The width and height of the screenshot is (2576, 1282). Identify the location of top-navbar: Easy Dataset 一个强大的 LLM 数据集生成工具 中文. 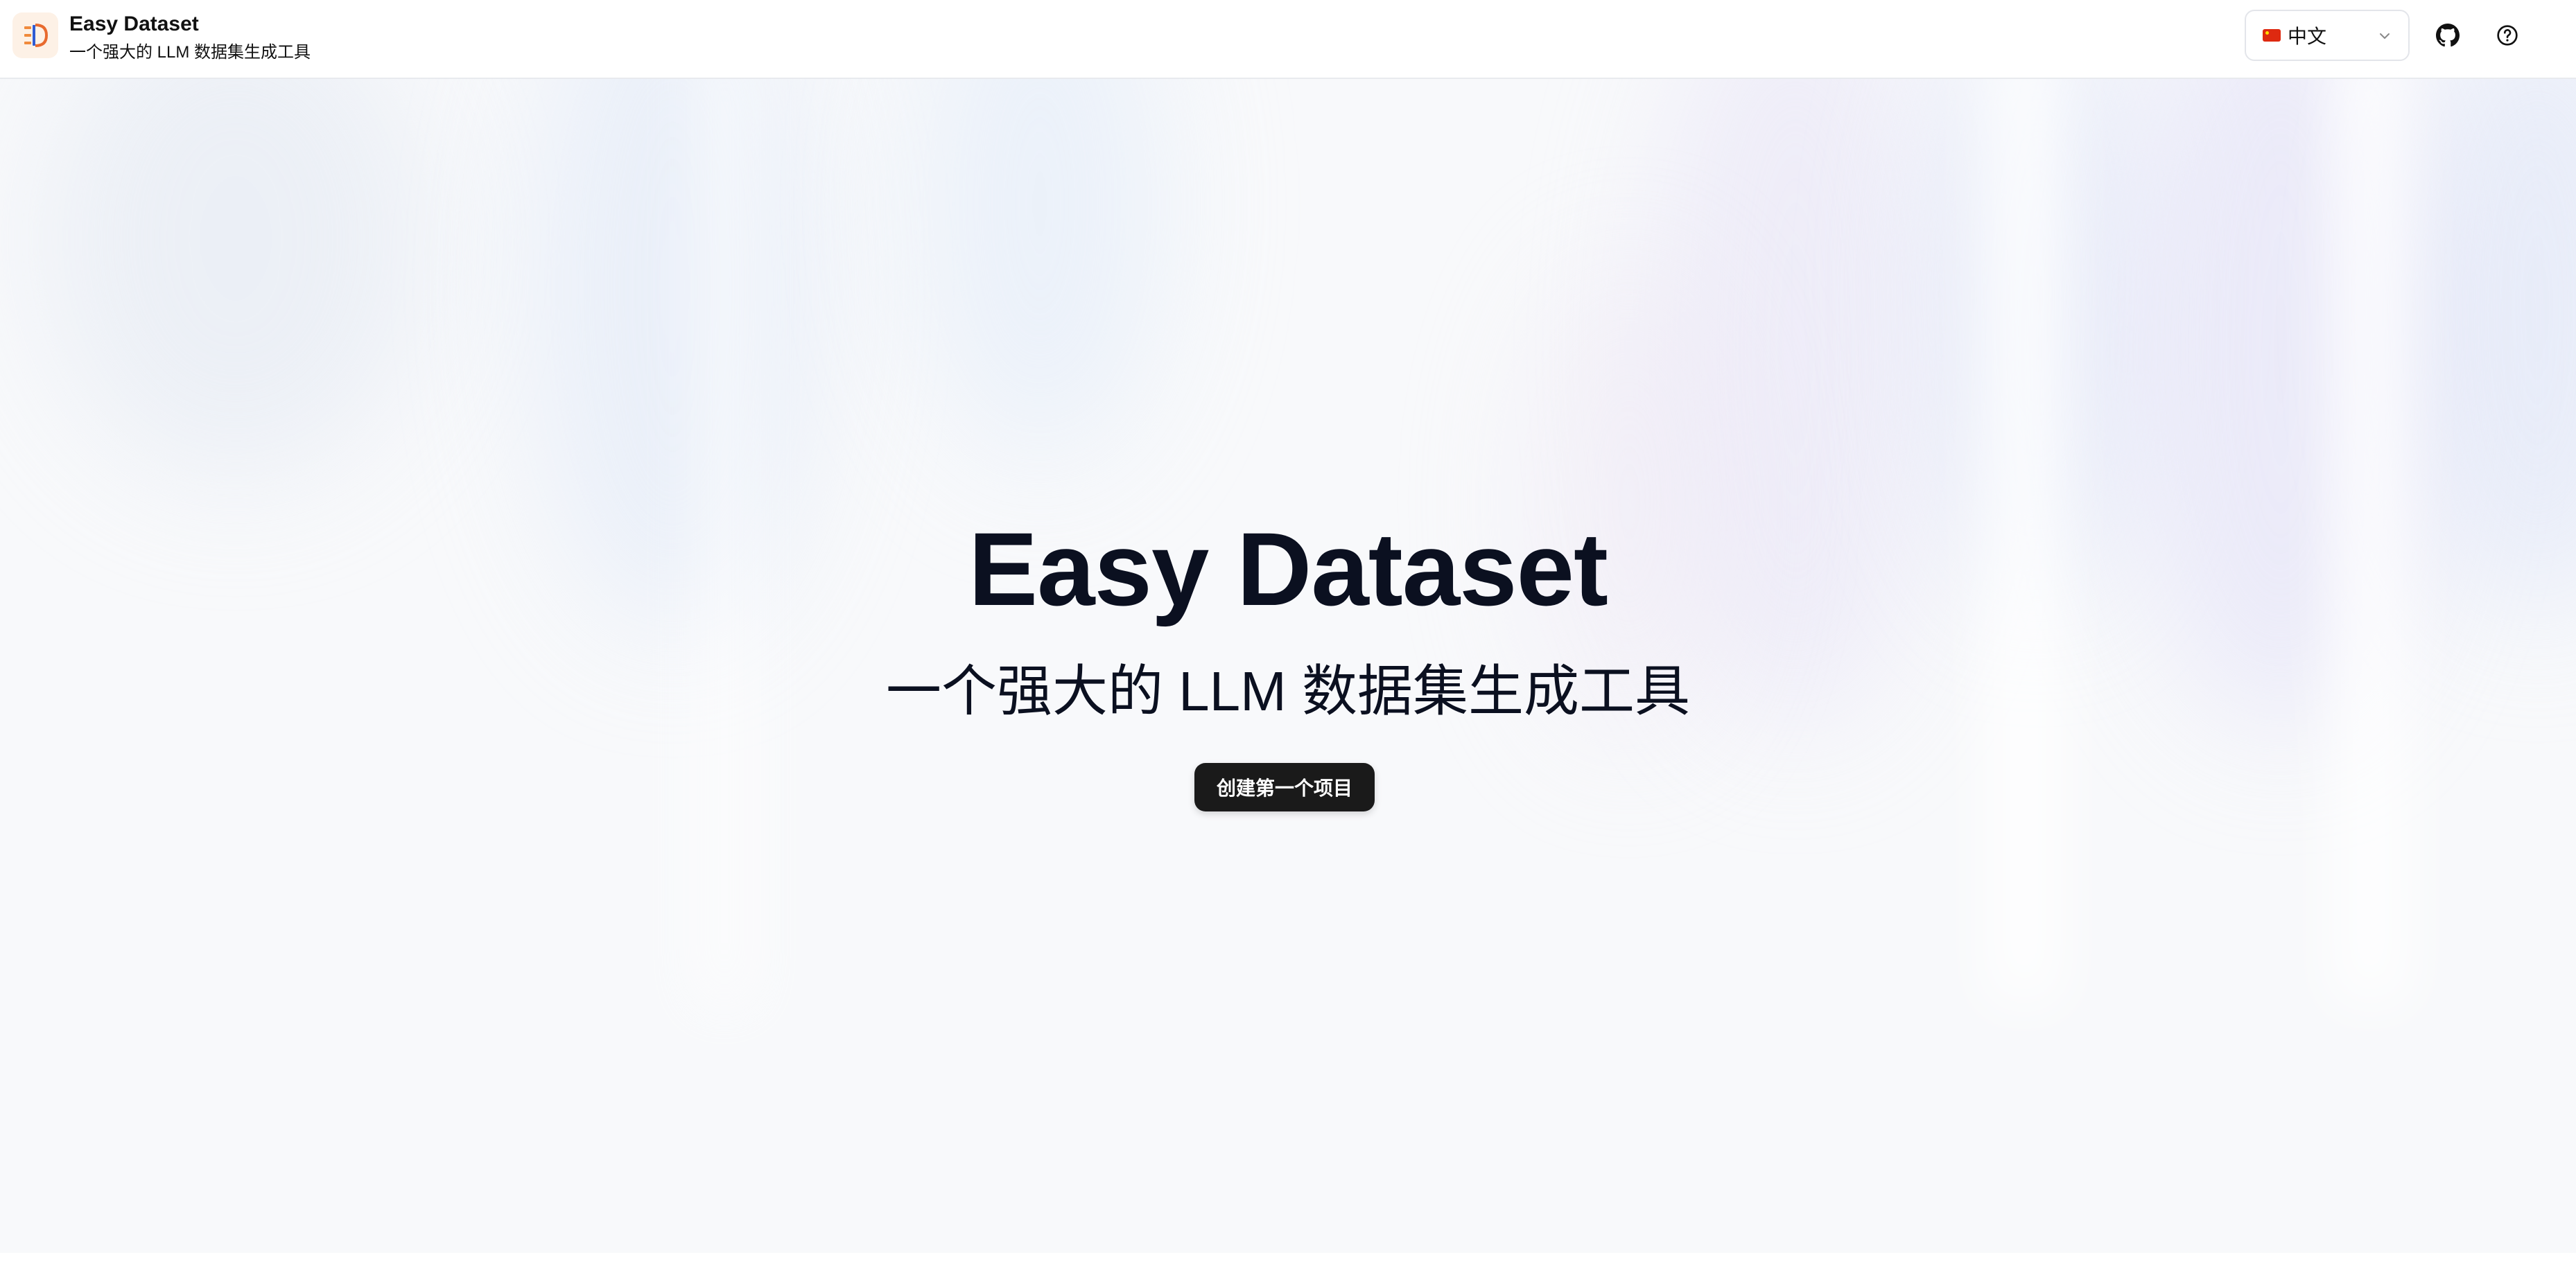
(1288, 39).